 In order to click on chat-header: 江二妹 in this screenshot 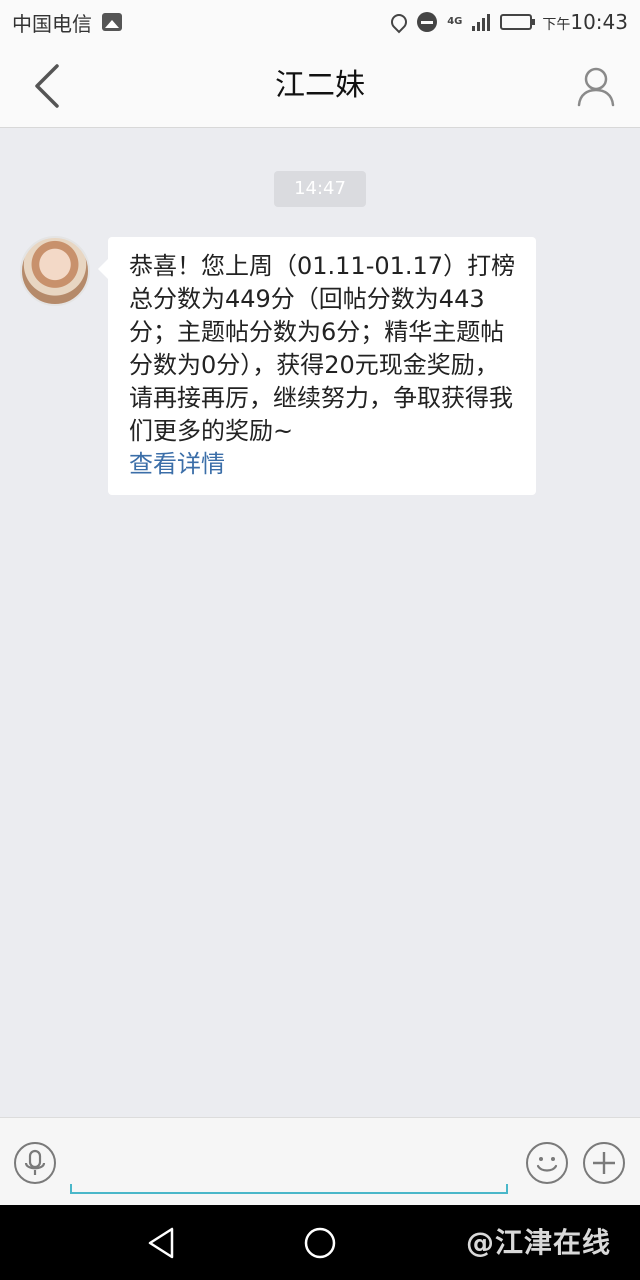, I will do `click(320, 86)`.